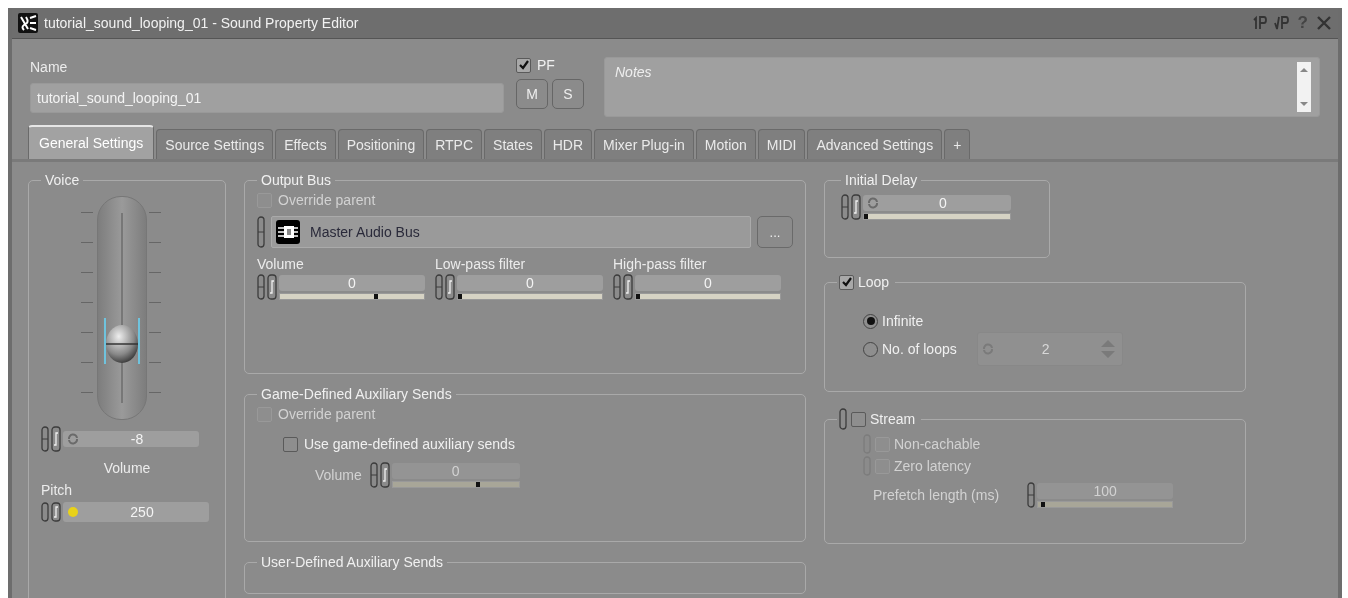 The image size is (1348, 598). Describe the element at coordinates (513, 144) in the screenshot. I see `tab: States` at that location.